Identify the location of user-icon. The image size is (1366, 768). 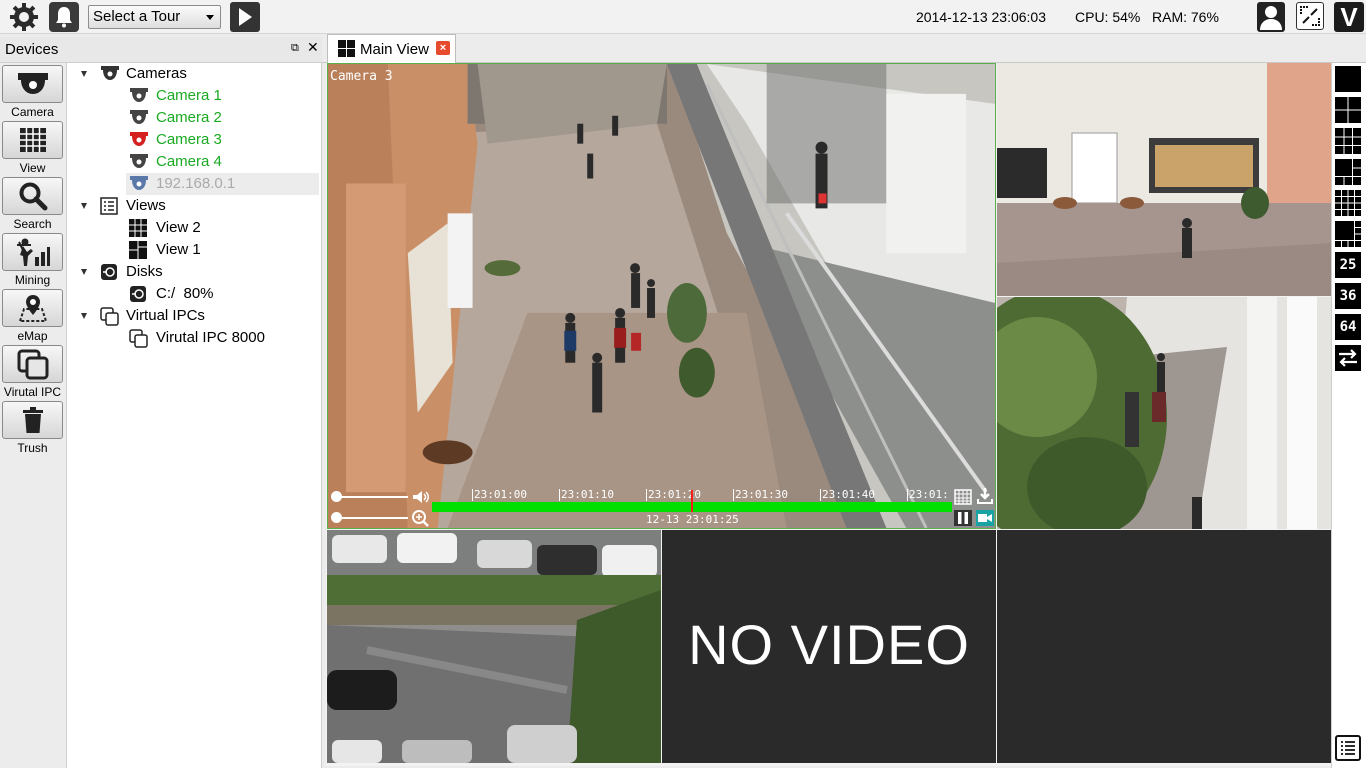
(1271, 17).